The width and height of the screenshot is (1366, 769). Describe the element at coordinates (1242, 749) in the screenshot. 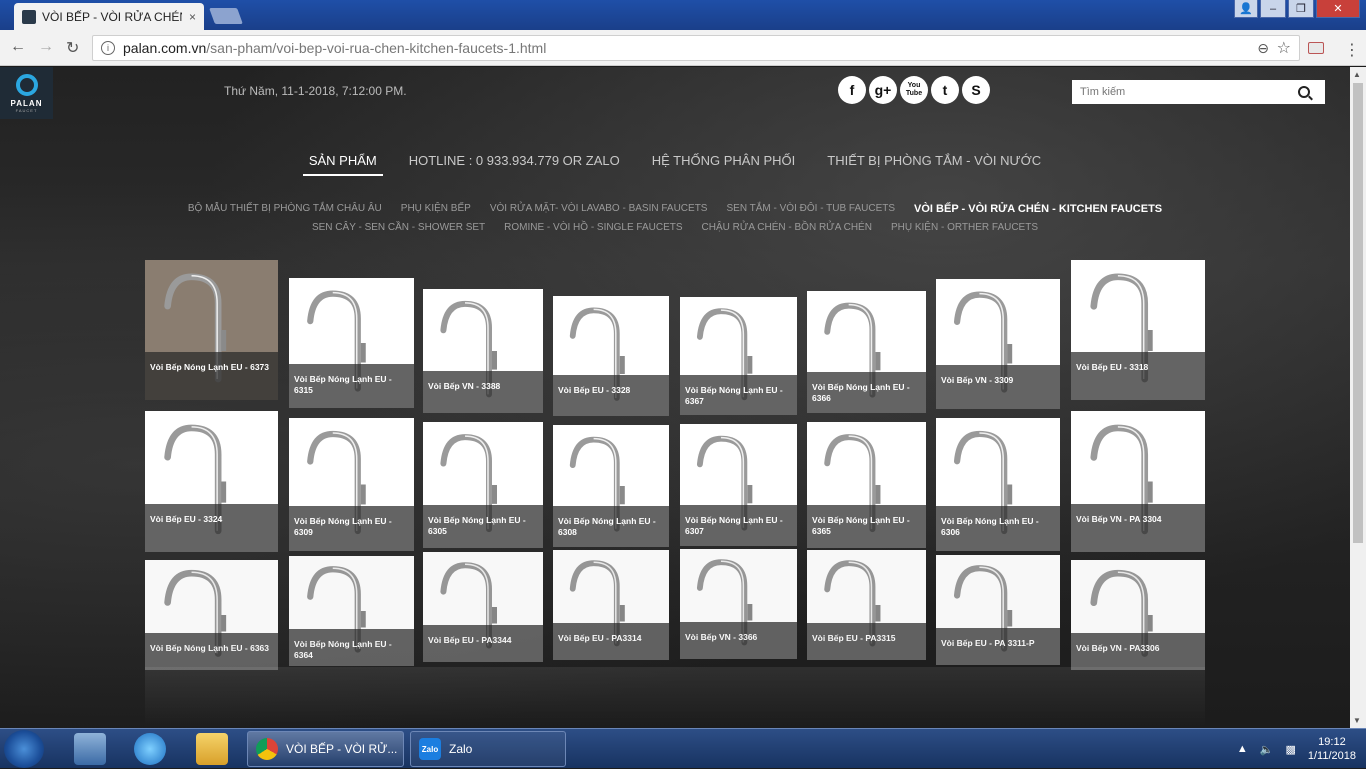

I see `tray-expand-icon: ▲` at that location.